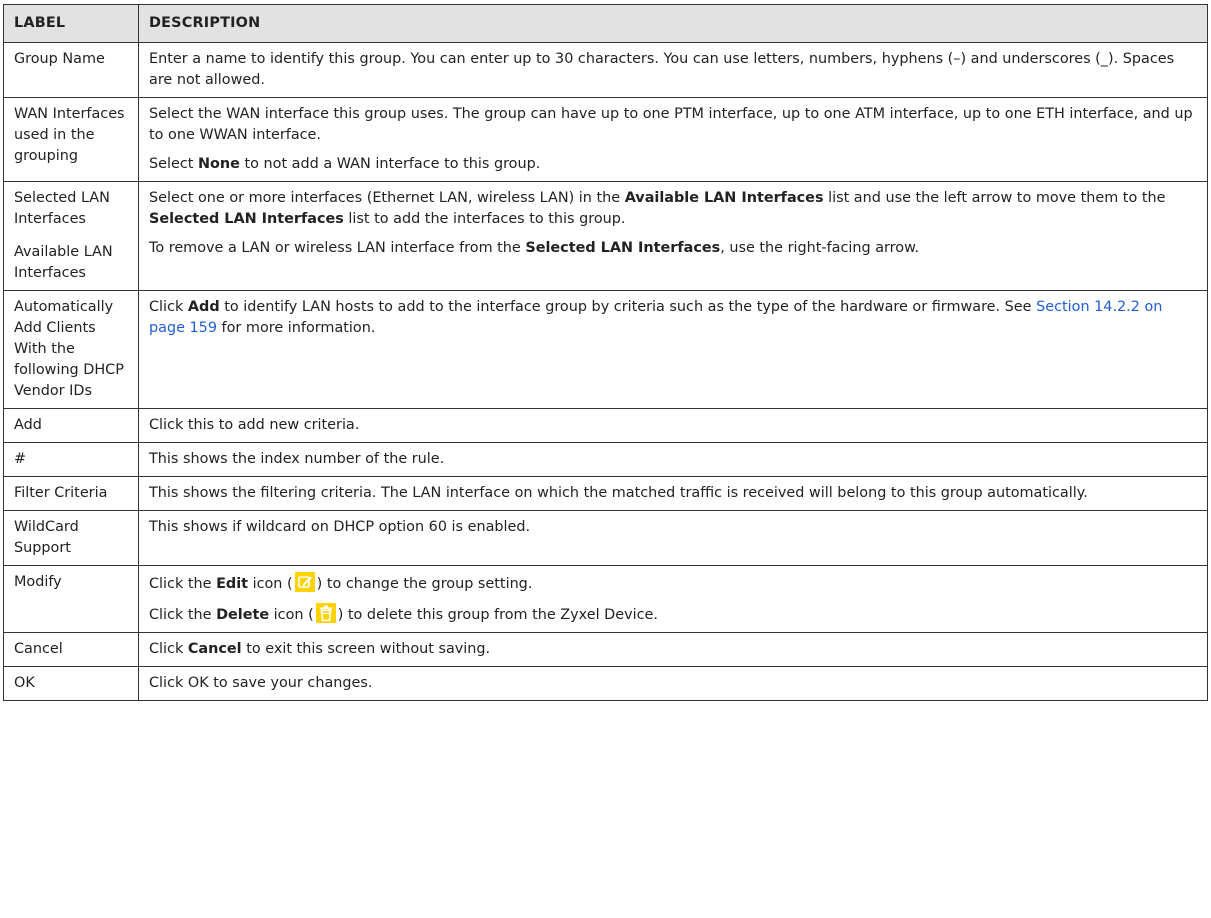  What do you see at coordinates (673, 683) in the screenshot?
I see `row-description: Click OK to save your changes.` at bounding box center [673, 683].